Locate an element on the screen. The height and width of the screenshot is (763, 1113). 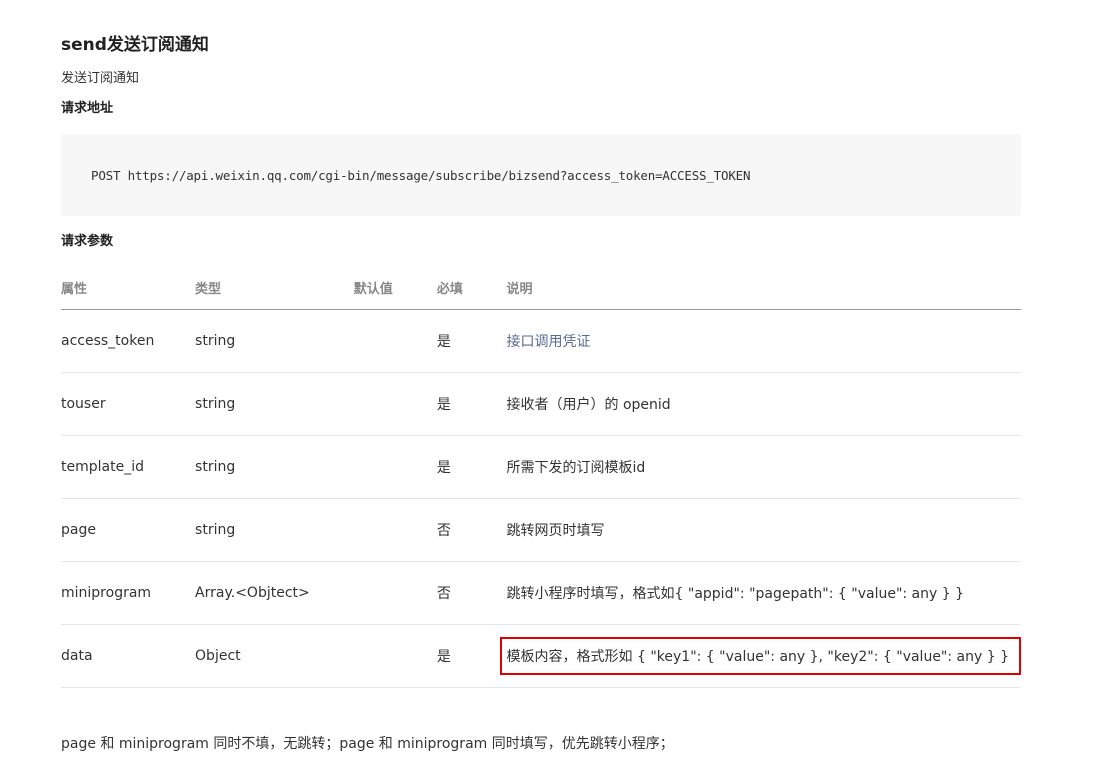
table-row: page string 否 跳转网页时填写 is located at coordinates (541, 530).